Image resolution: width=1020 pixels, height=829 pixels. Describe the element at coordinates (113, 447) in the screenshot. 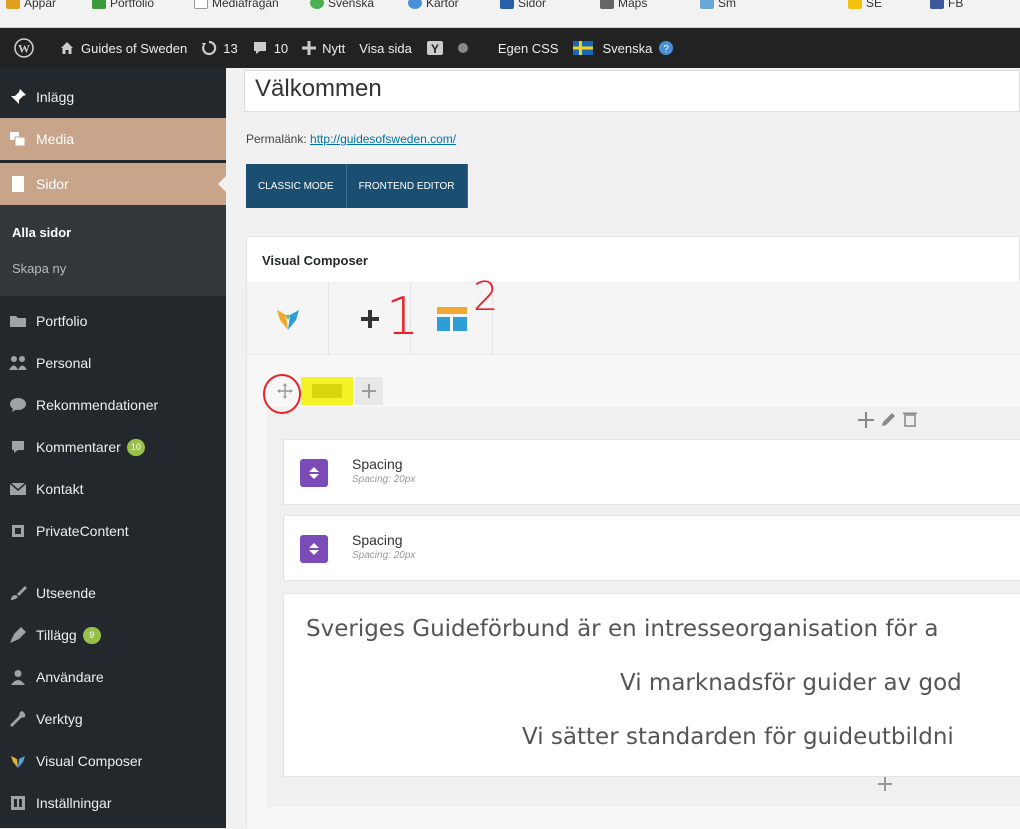

I see `sidebar-item-comments: Kommentarer 10` at that location.